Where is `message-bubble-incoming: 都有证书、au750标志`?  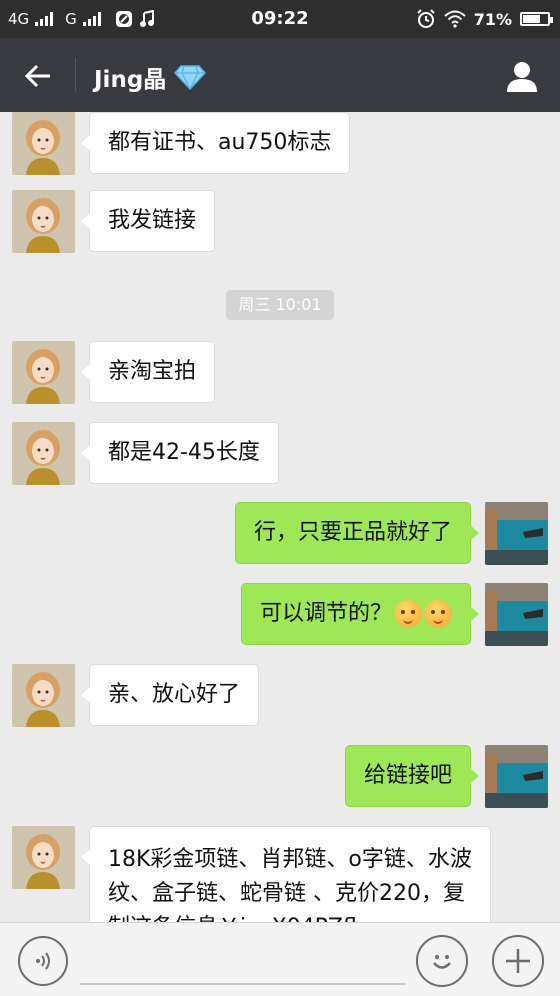
message-bubble-incoming: 都有证书、au750标志 is located at coordinates (215, 143).